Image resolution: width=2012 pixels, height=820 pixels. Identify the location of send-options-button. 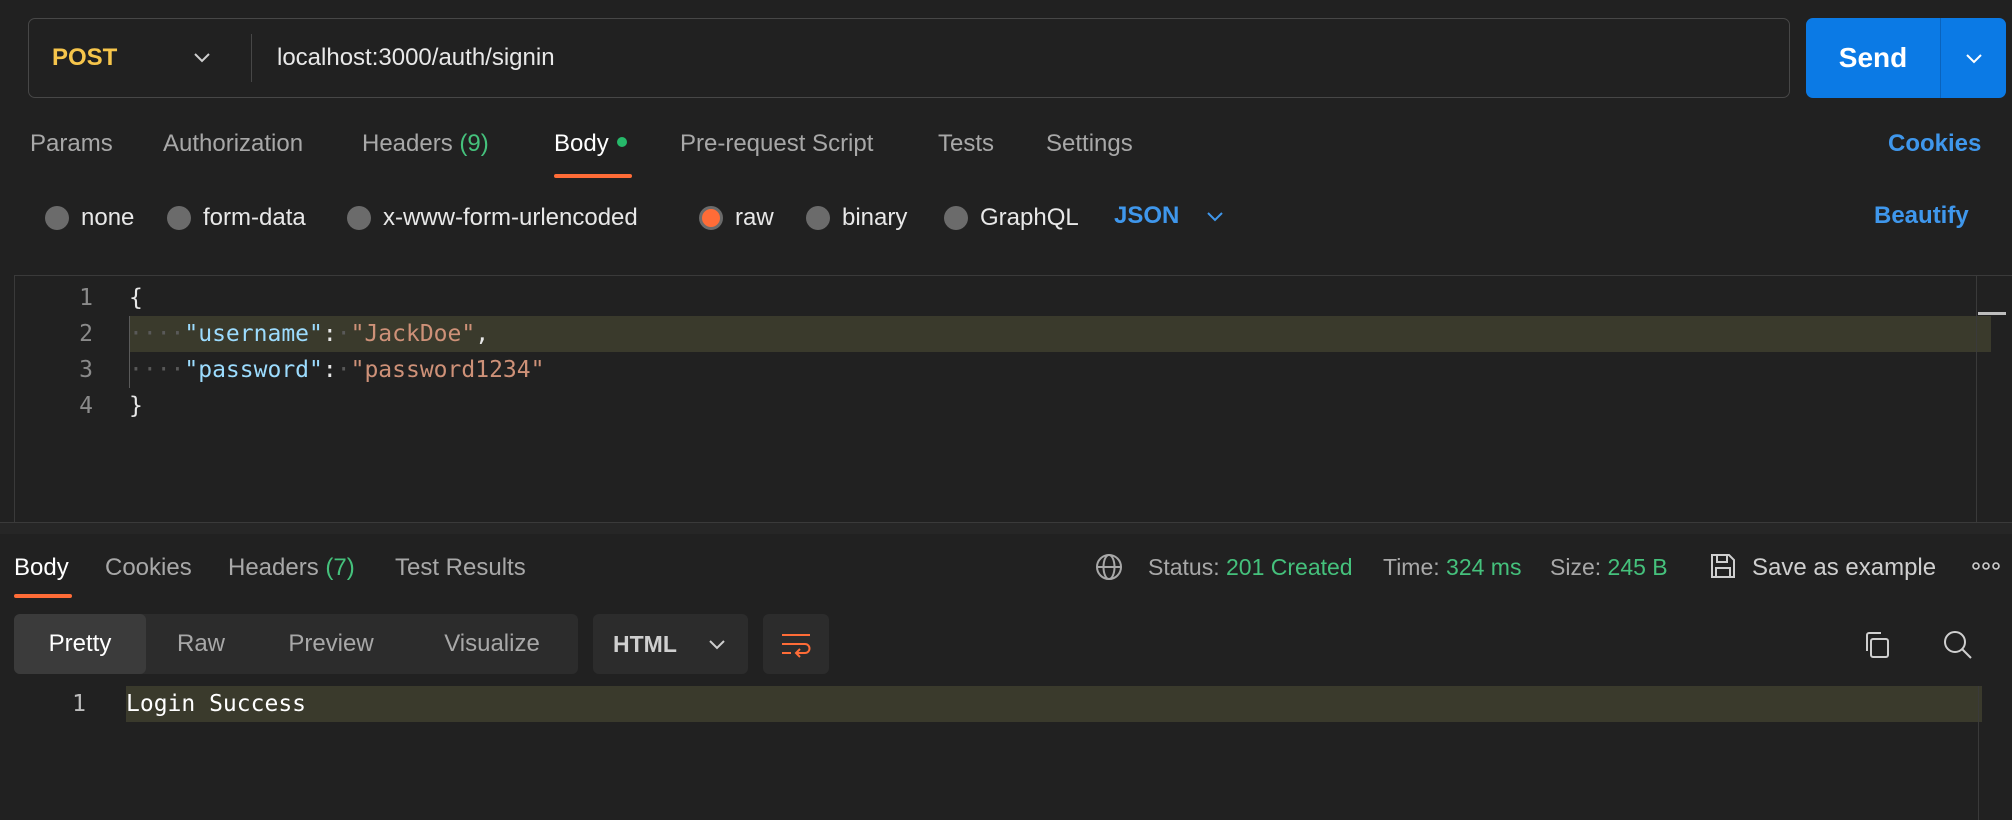
(1973, 58).